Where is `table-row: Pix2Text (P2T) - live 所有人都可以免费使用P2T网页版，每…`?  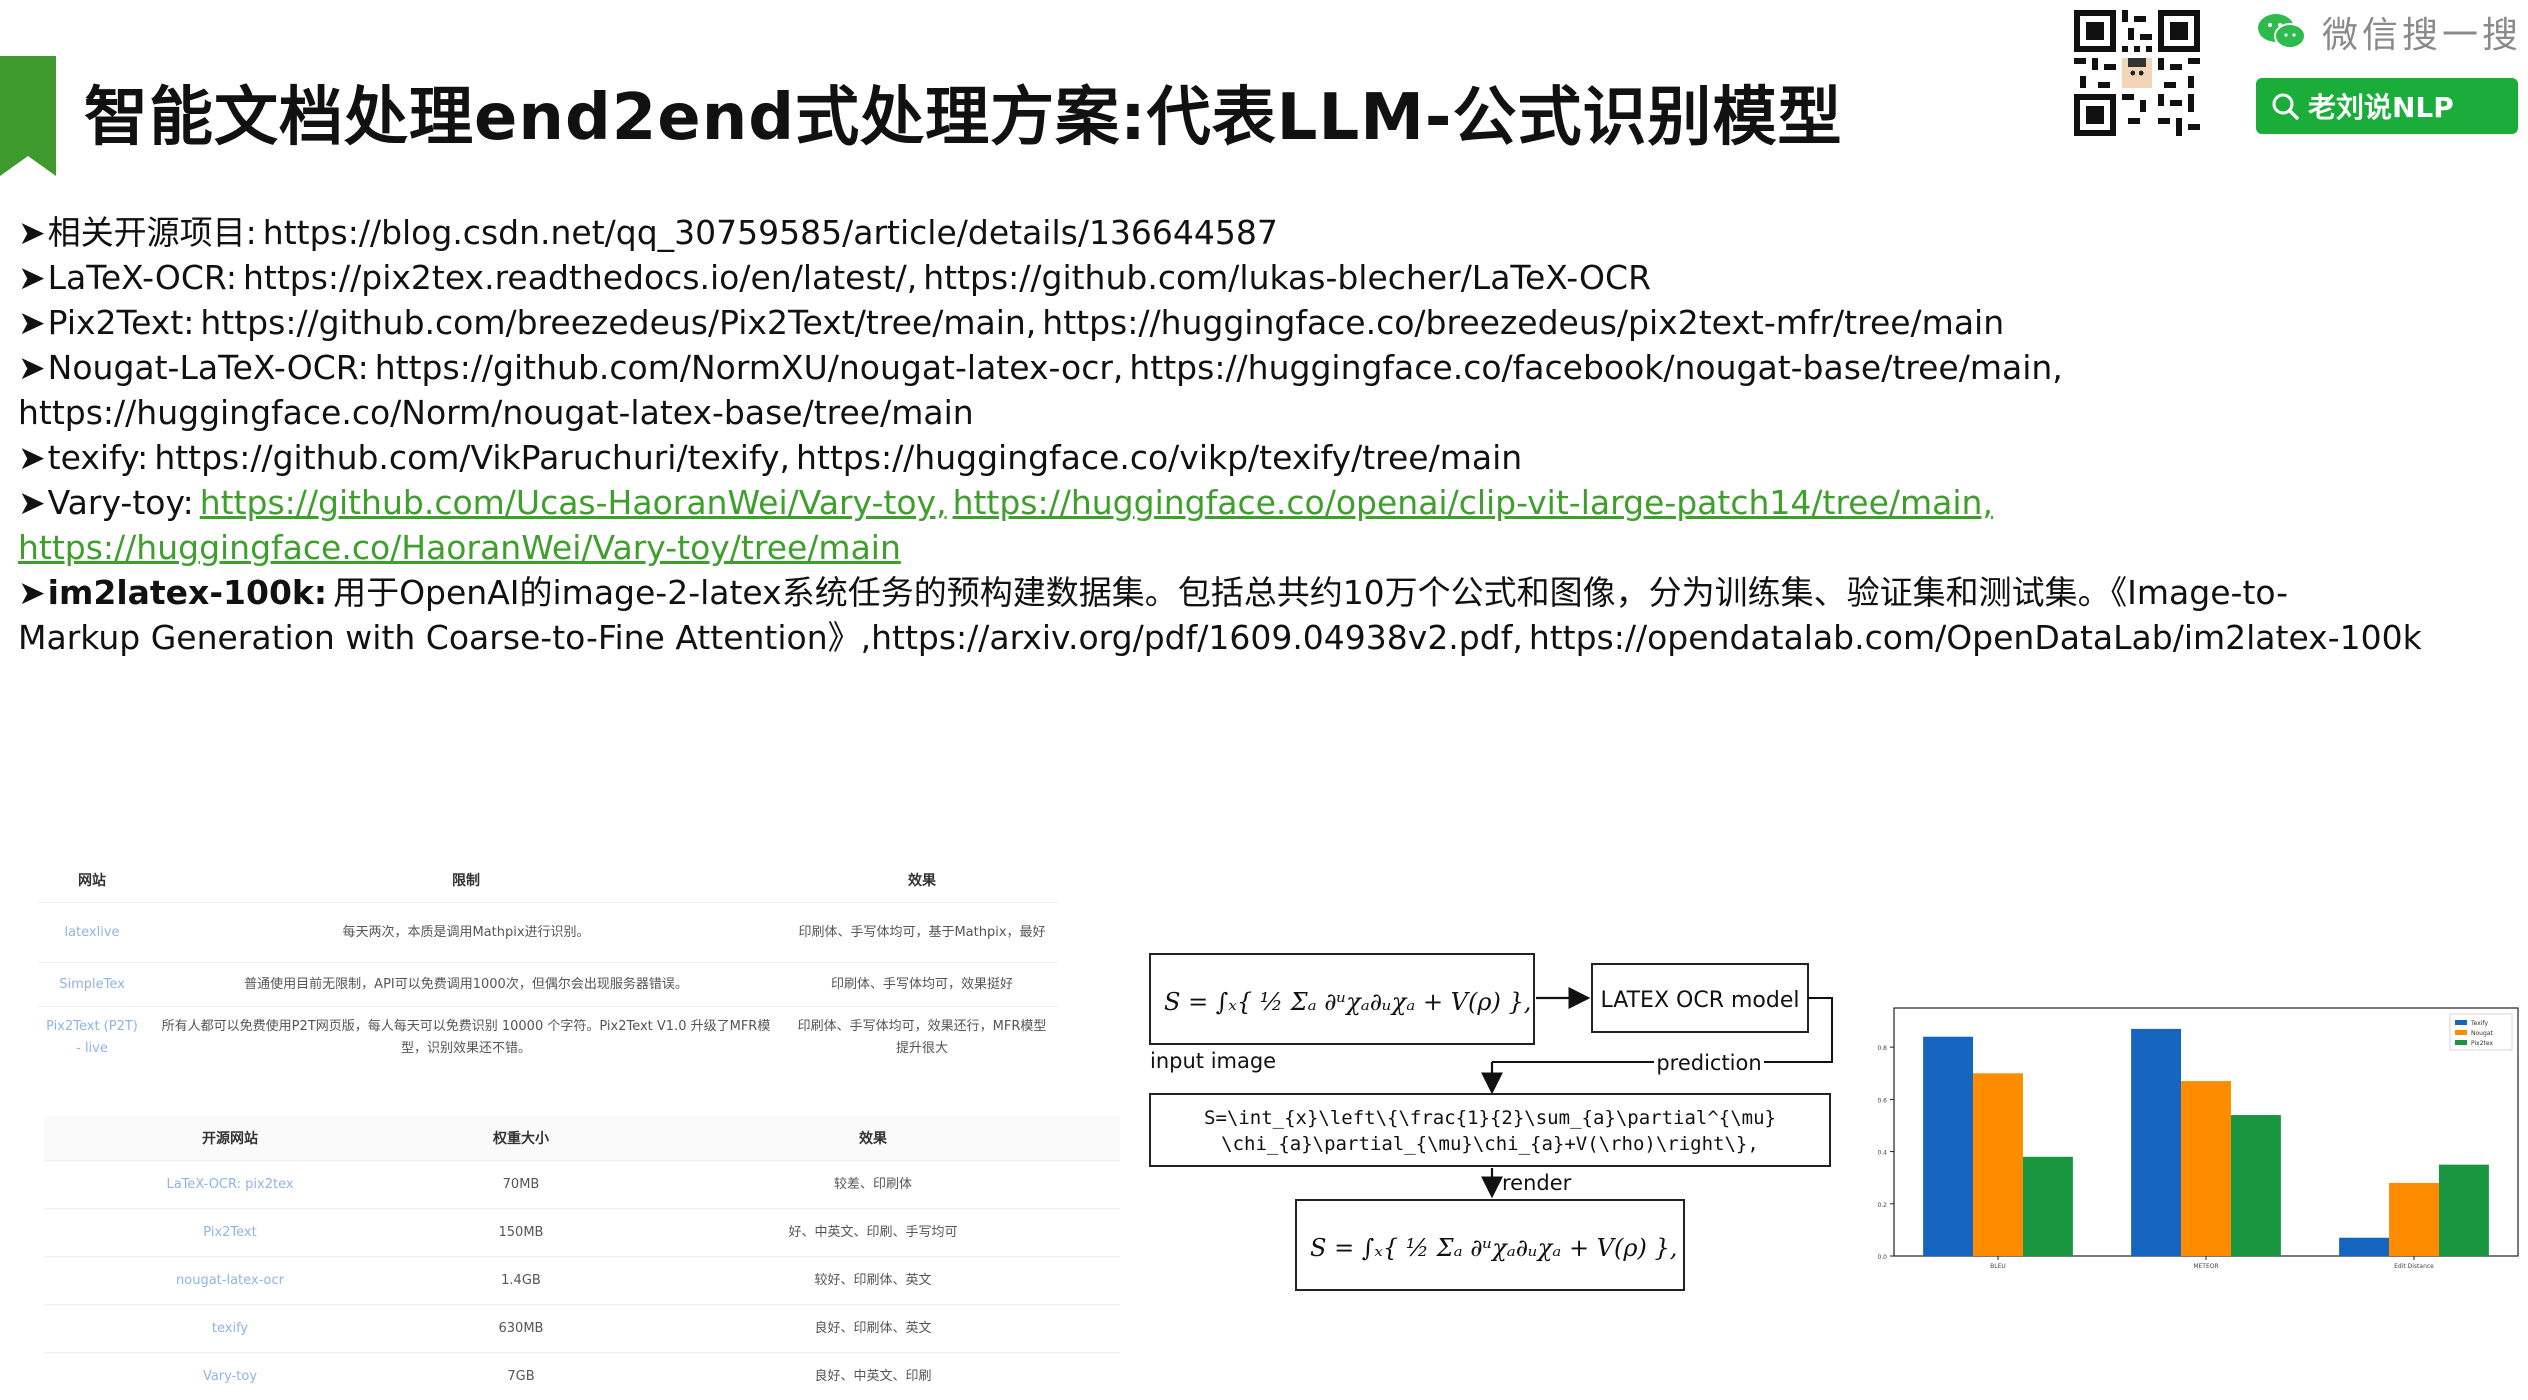
table-row: Pix2Text (P2T) - live 所有人都可以免费使用P2T网页版，每… is located at coordinates (548, 1038).